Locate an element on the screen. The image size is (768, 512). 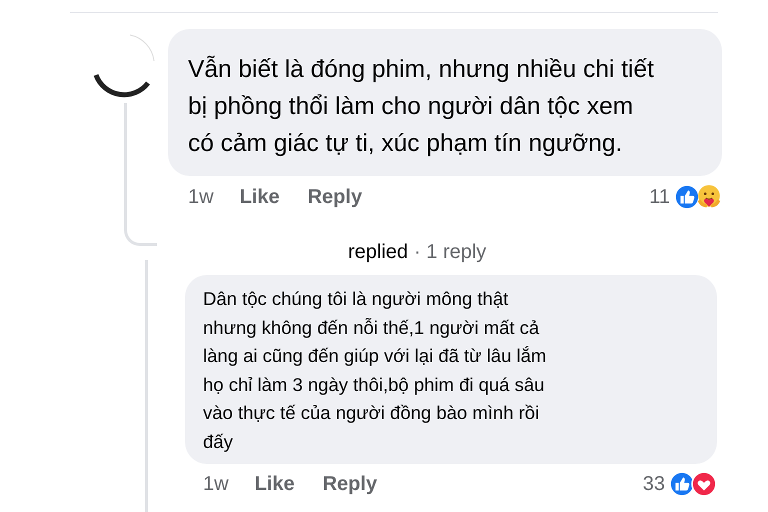
replied-label: replied is located at coordinates (378, 252).